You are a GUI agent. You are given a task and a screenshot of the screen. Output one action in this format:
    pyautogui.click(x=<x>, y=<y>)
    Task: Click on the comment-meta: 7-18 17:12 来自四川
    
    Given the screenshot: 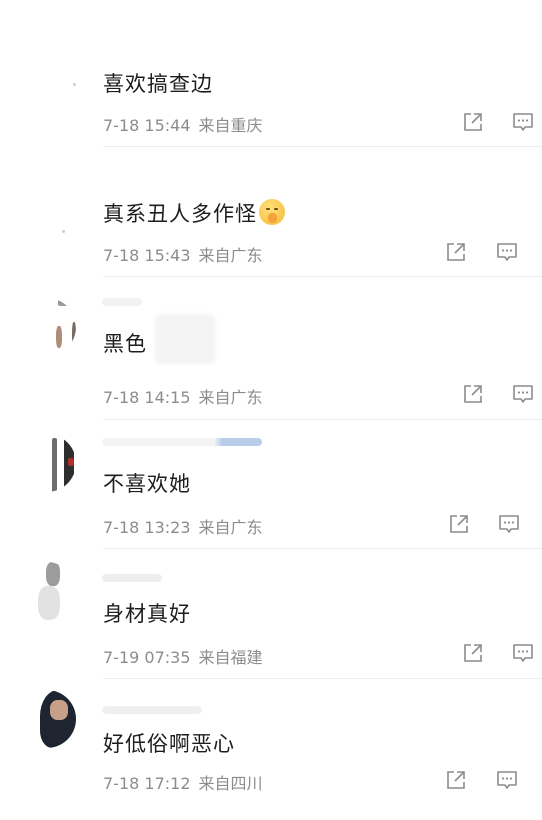 What is the action you would take?
    pyautogui.click(x=183, y=782)
    